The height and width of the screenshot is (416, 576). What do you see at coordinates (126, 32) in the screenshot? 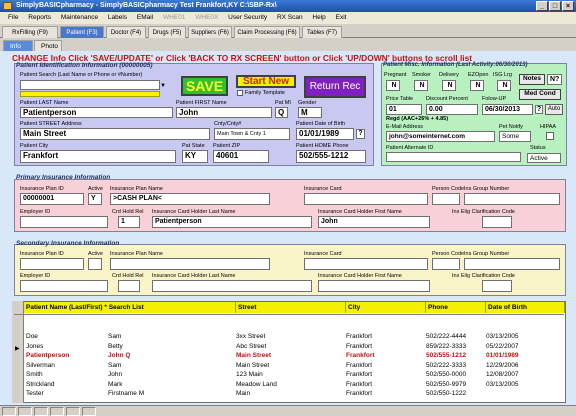
I see `tab-doctor: Doctor (F4)` at bounding box center [126, 32].